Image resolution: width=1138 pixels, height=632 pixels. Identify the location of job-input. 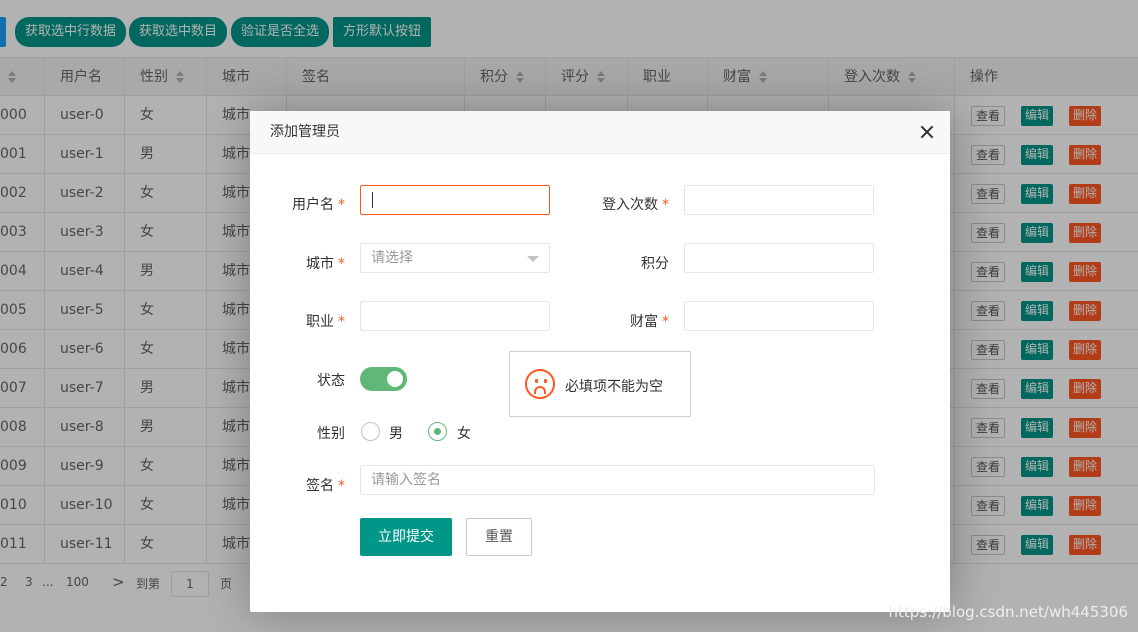
(455, 316).